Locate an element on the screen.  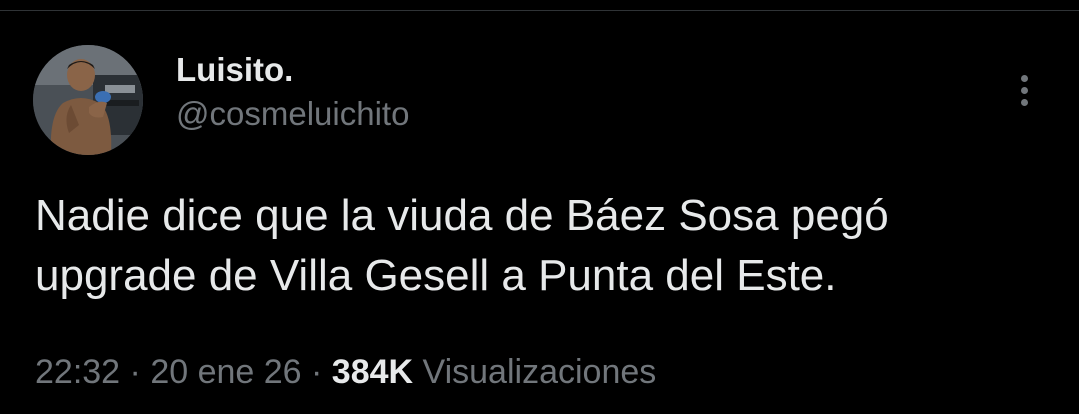
author-display-name: Luisito. is located at coordinates (292, 70).